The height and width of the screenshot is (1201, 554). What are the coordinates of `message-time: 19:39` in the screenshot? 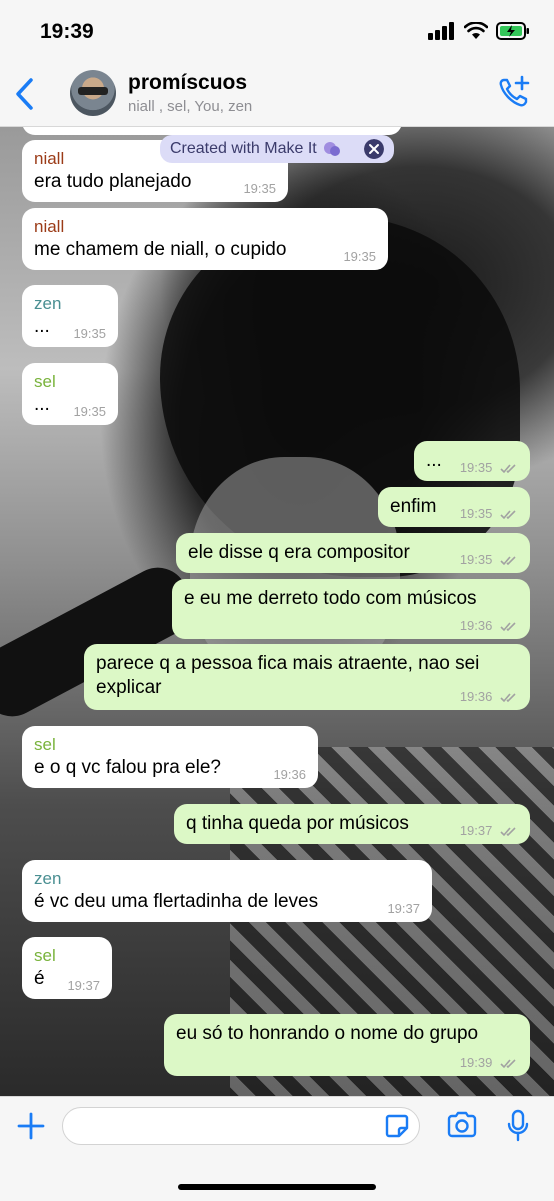 It's located at (476, 1062).